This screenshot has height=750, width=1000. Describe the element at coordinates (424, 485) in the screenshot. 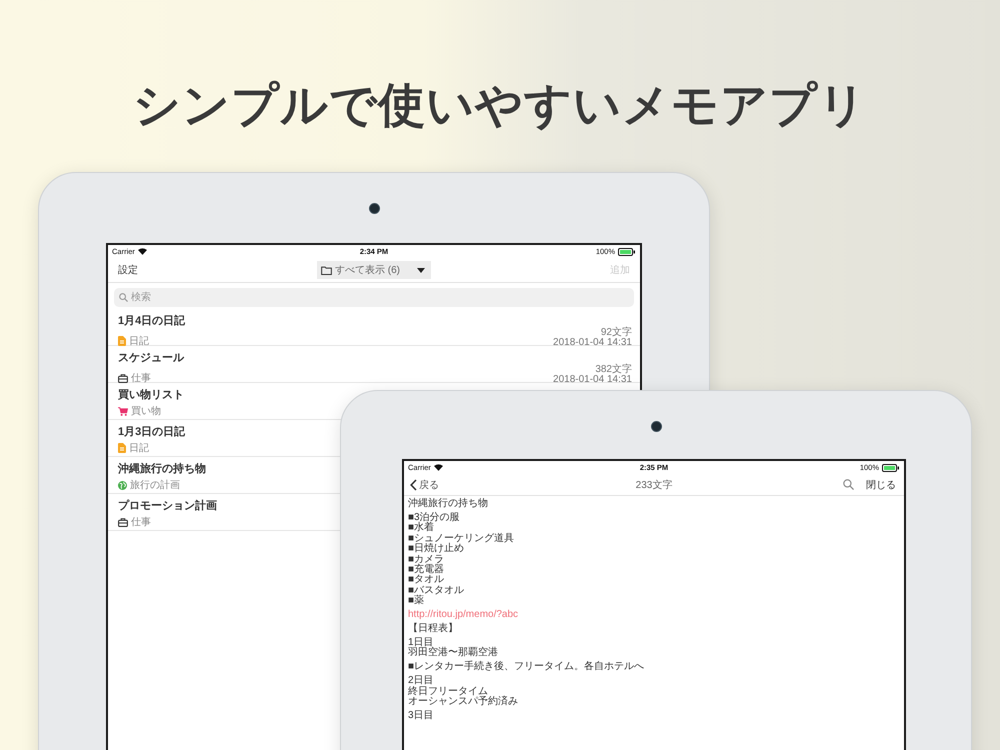

I see `back-button: 戻る` at that location.